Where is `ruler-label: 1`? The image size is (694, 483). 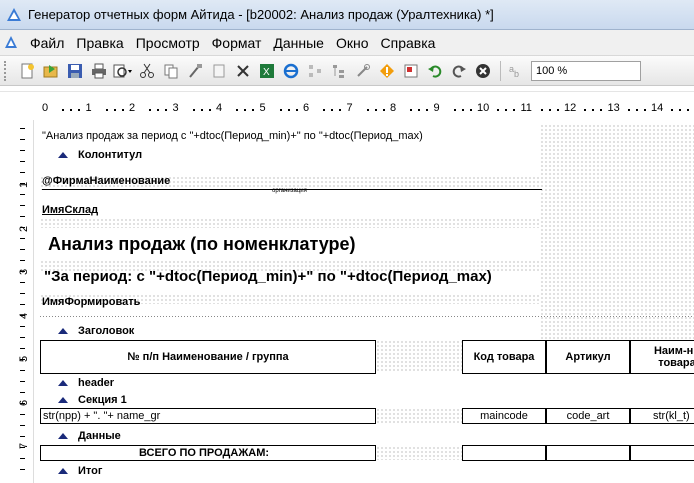
ruler-label: 1 is located at coordinates (88, 108).